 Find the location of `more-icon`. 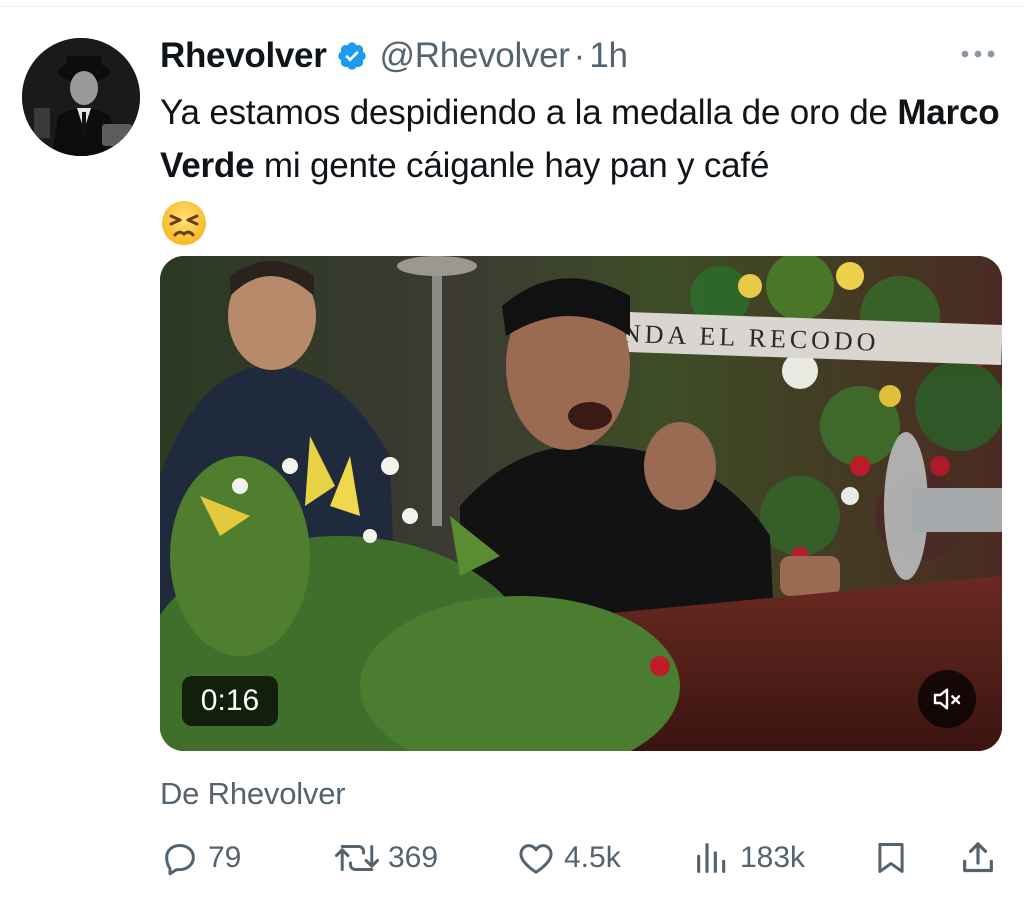

more-icon is located at coordinates (978, 54).